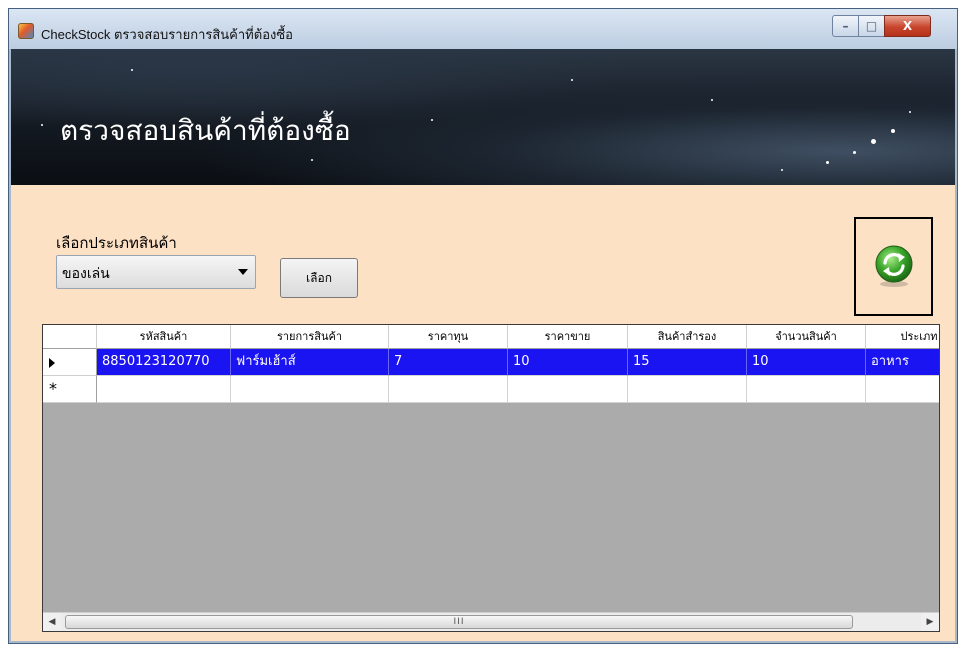  What do you see at coordinates (568, 337) in the screenshot?
I see `column-header: ราคาขาย` at bounding box center [568, 337].